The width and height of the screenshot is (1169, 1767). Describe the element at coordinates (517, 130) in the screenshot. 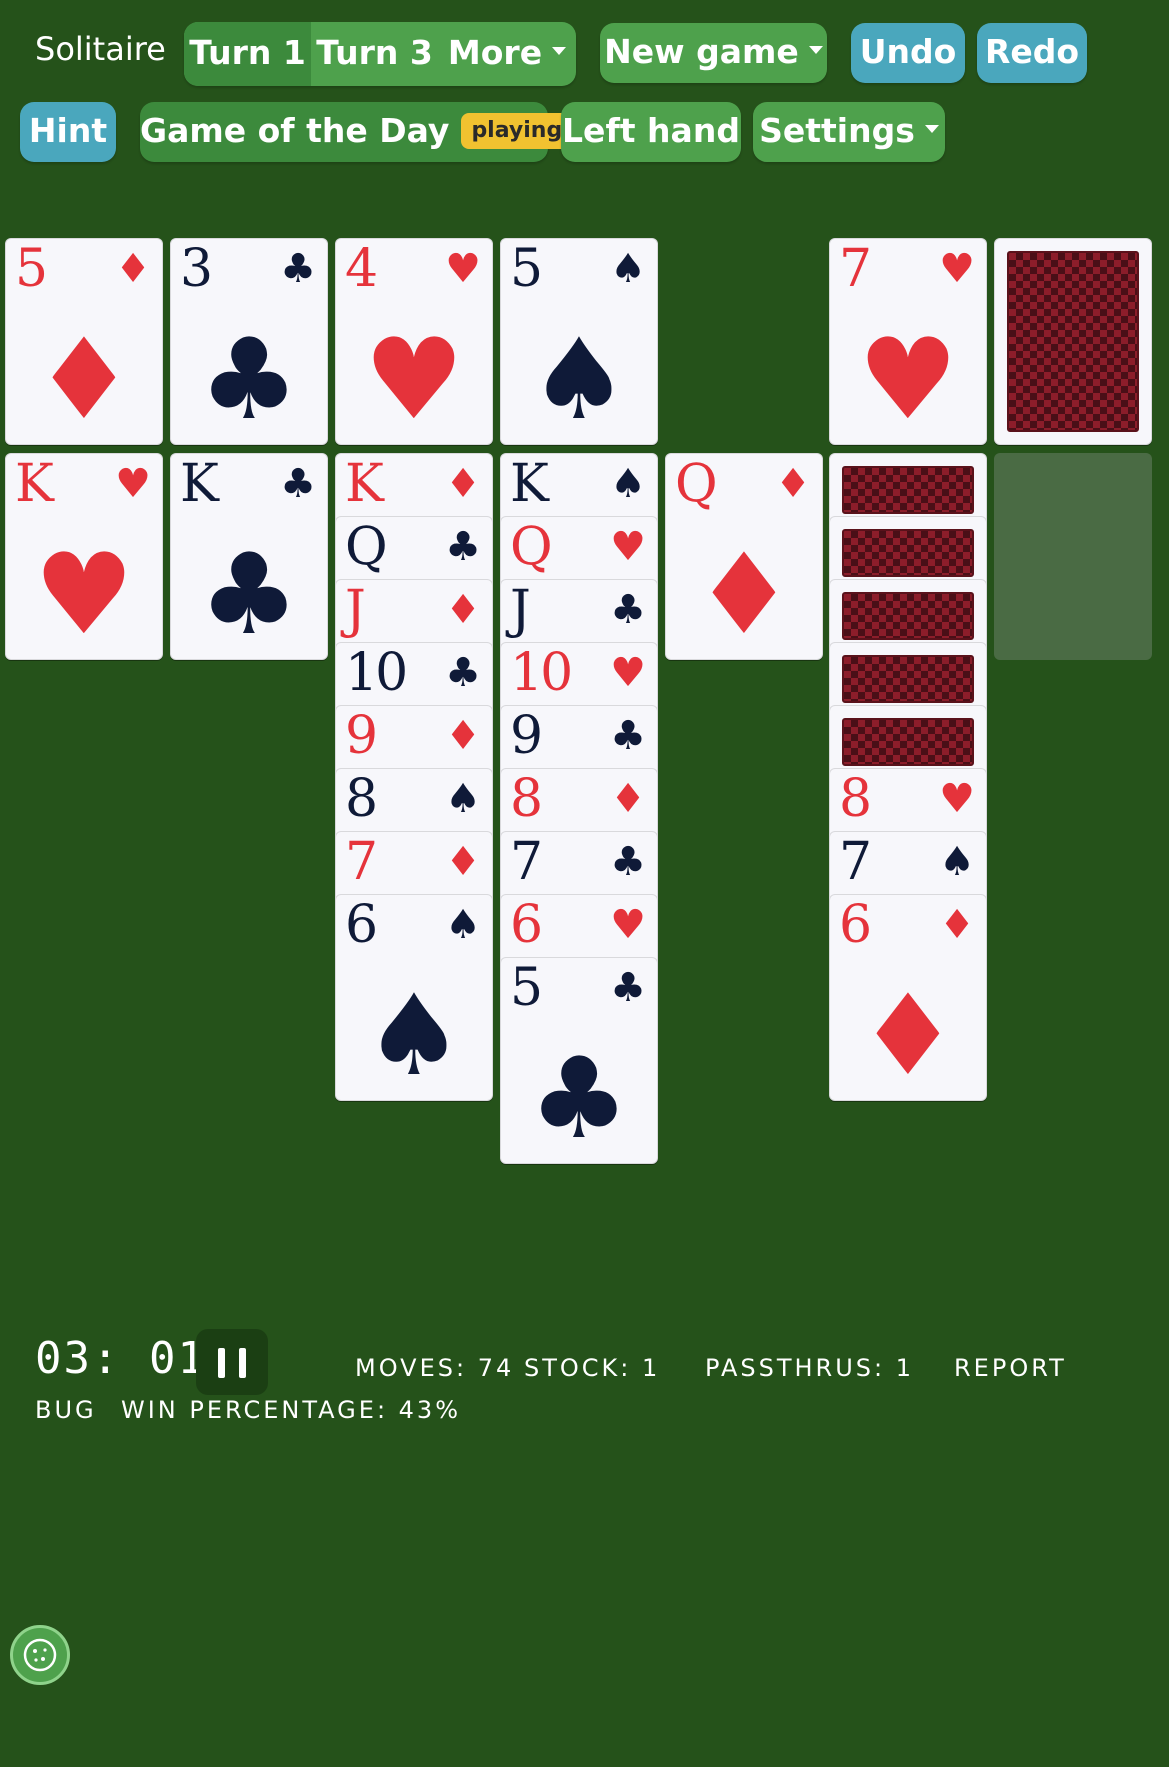

I see `status-badge: playing` at that location.